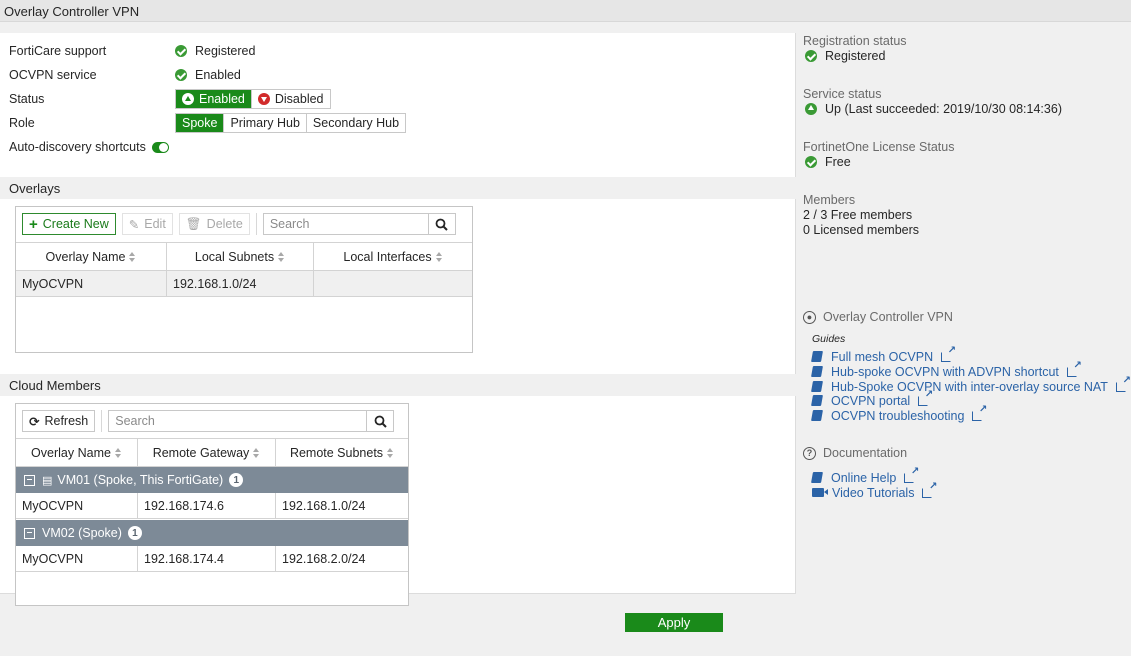 The width and height of the screenshot is (1131, 656). What do you see at coordinates (240, 284) in the screenshot?
I see `cell-local-subnets: 192.168.1.0/24` at bounding box center [240, 284].